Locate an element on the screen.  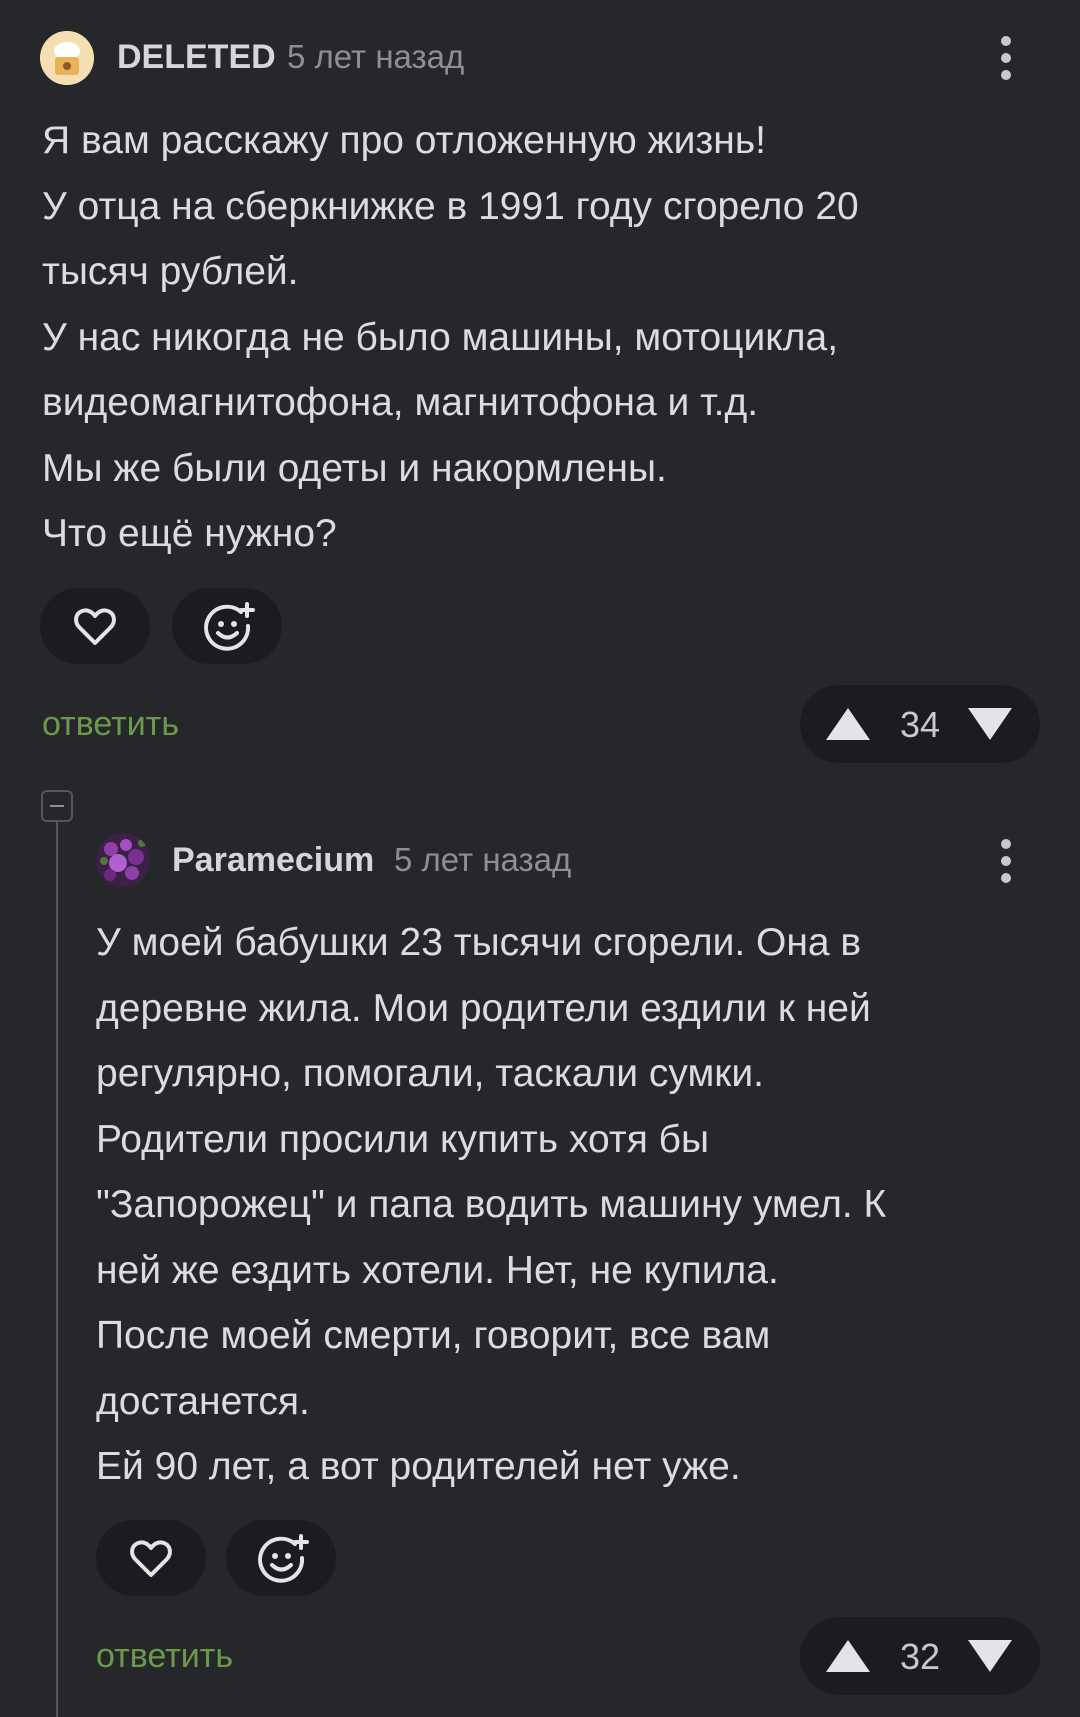
comment-line: Родители просили купить хотя бы is located at coordinates (403, 1139).